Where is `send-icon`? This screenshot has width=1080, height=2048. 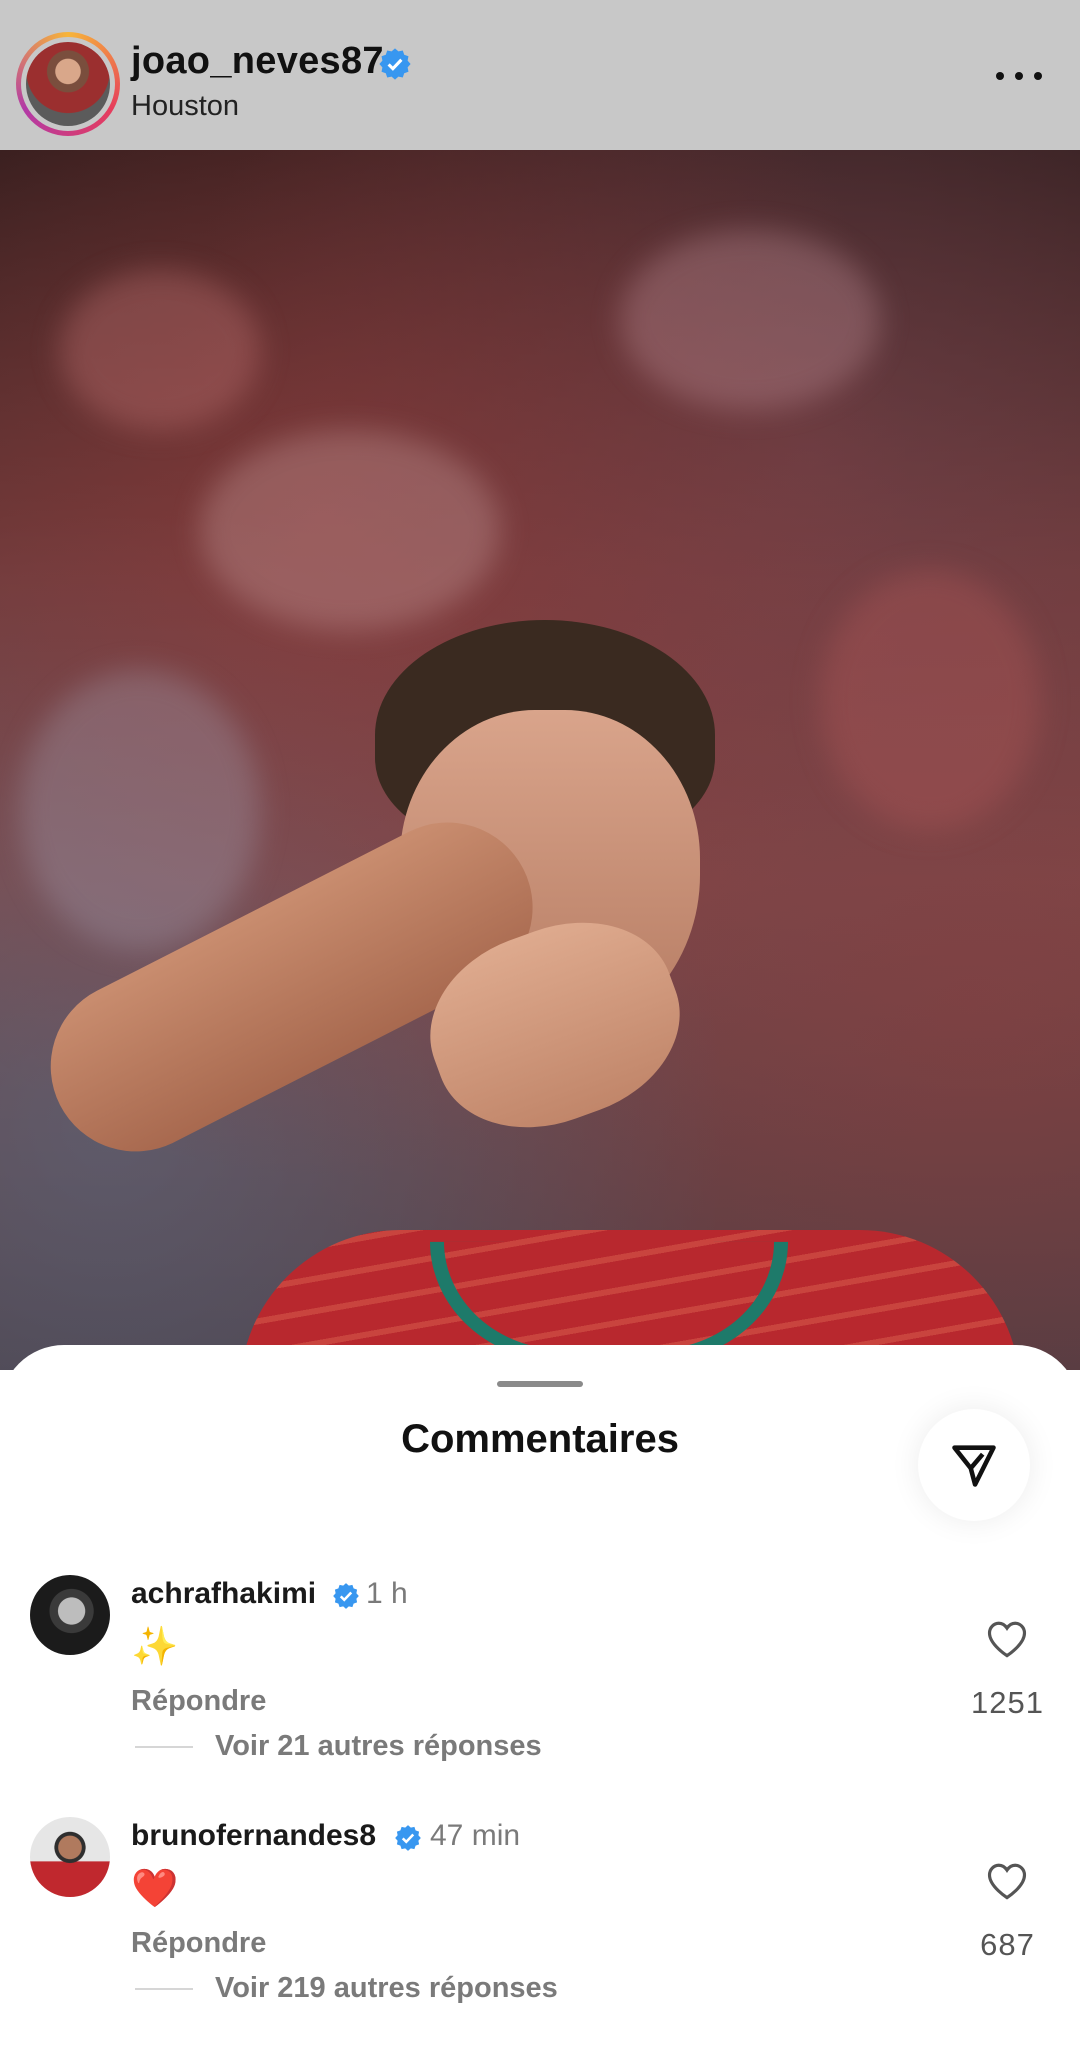
send-icon is located at coordinates (974, 1466).